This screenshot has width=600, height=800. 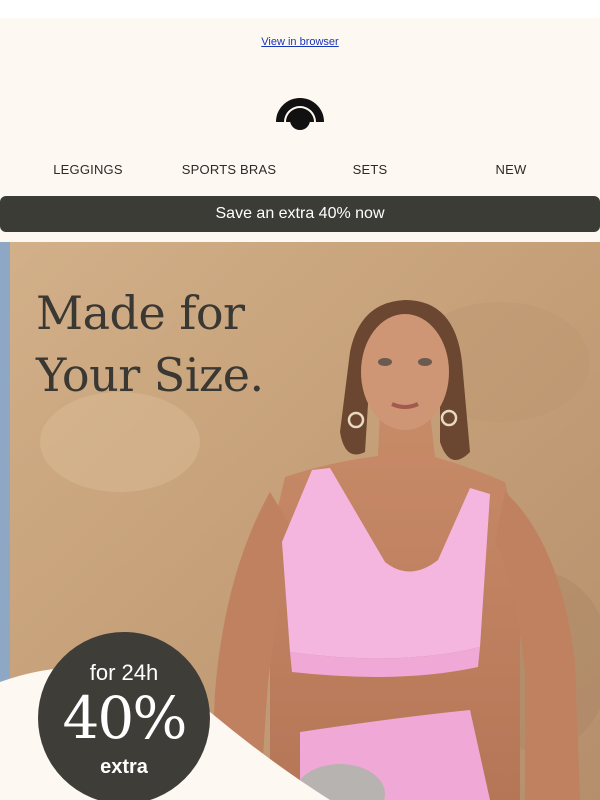 What do you see at coordinates (140, 313) in the screenshot?
I see `hero-headline-line1: Made for` at bounding box center [140, 313].